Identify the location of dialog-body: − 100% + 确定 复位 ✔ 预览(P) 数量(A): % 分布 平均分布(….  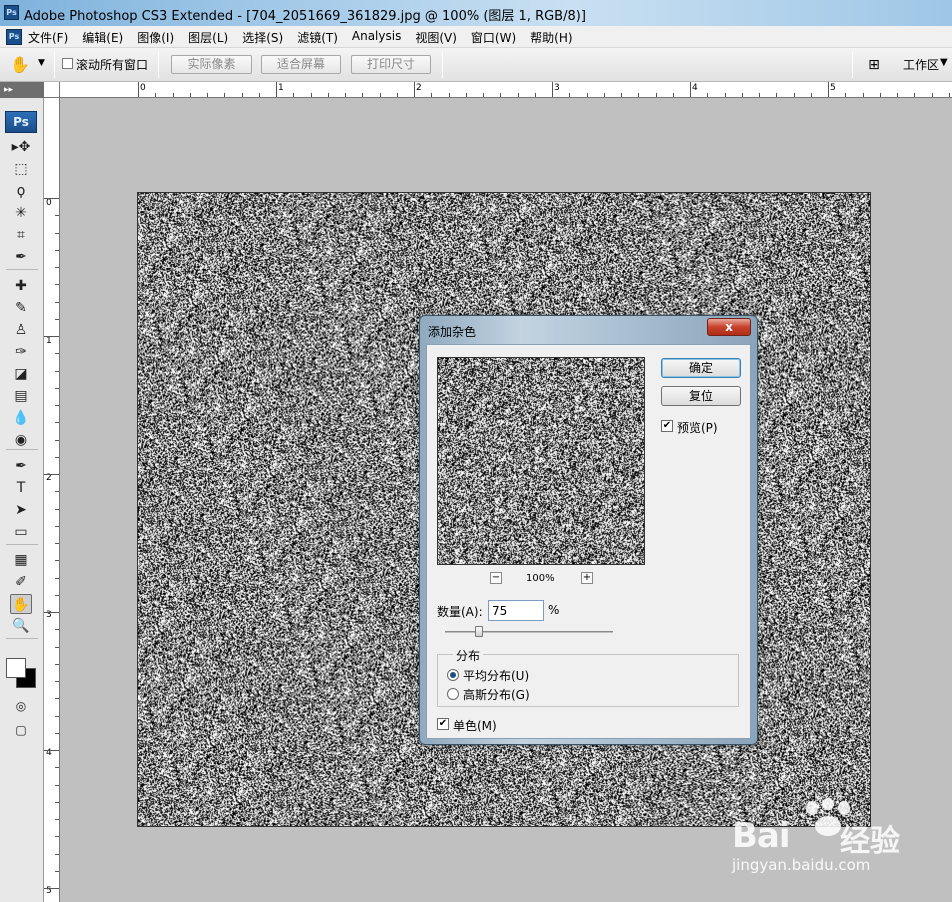
(588, 541).